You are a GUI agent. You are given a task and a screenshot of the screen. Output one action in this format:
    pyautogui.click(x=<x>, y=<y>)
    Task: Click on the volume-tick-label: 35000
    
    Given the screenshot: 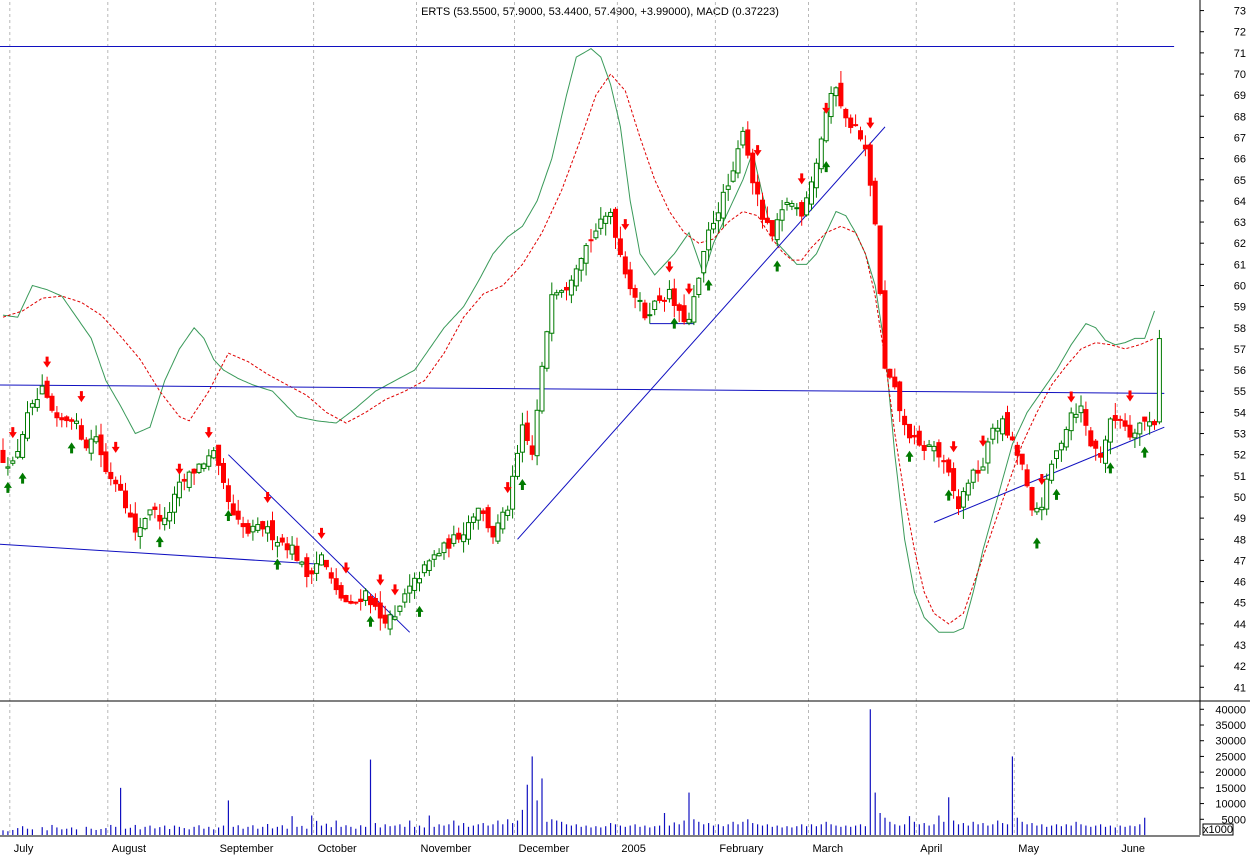 What is the action you would take?
    pyautogui.click(x=1230, y=726)
    